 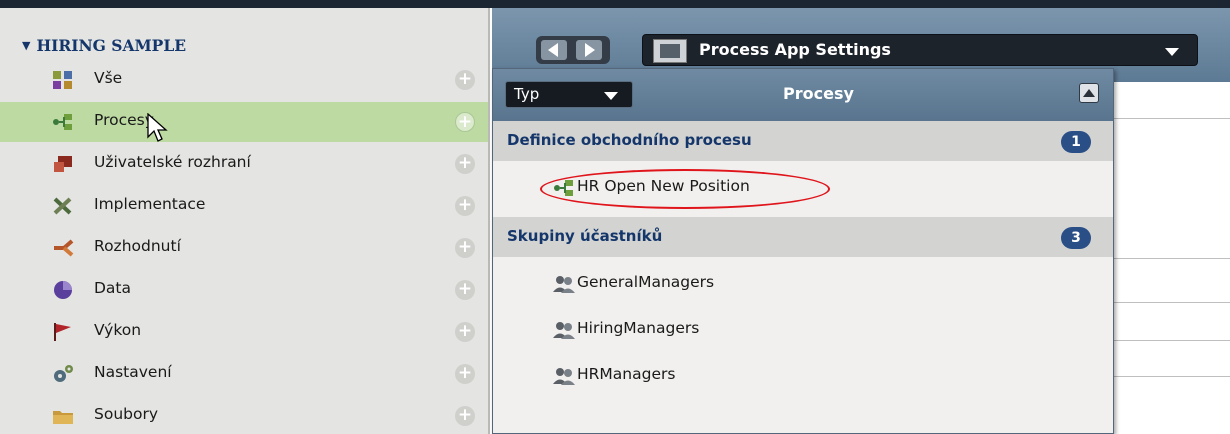 What do you see at coordinates (1076, 238) in the screenshot?
I see `count-badge: 3` at bounding box center [1076, 238].